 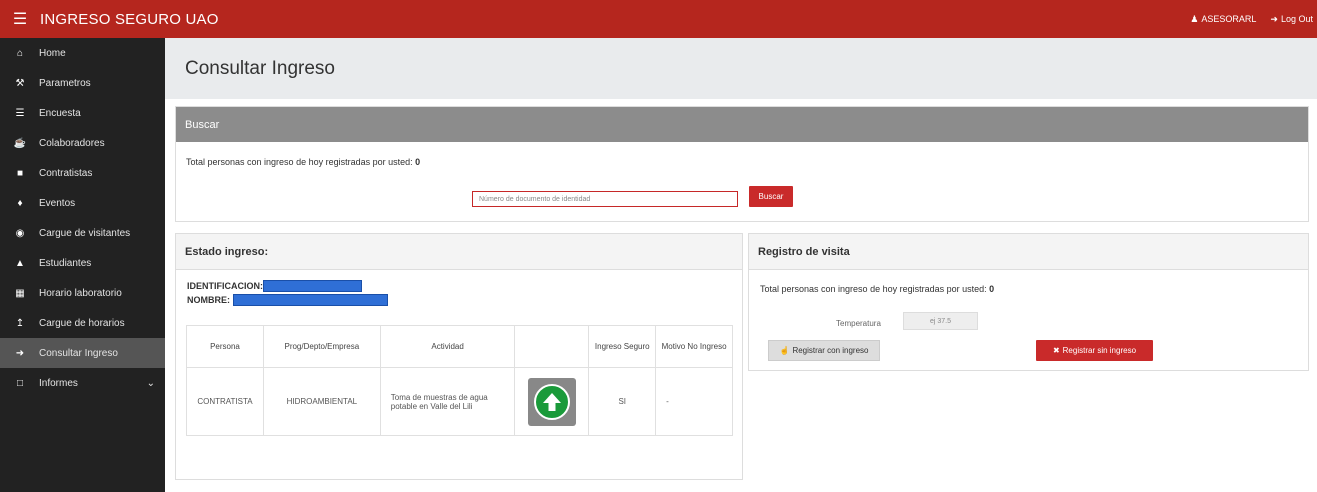 I want to click on hamburger-icon: ☰, so click(x=20, y=19).